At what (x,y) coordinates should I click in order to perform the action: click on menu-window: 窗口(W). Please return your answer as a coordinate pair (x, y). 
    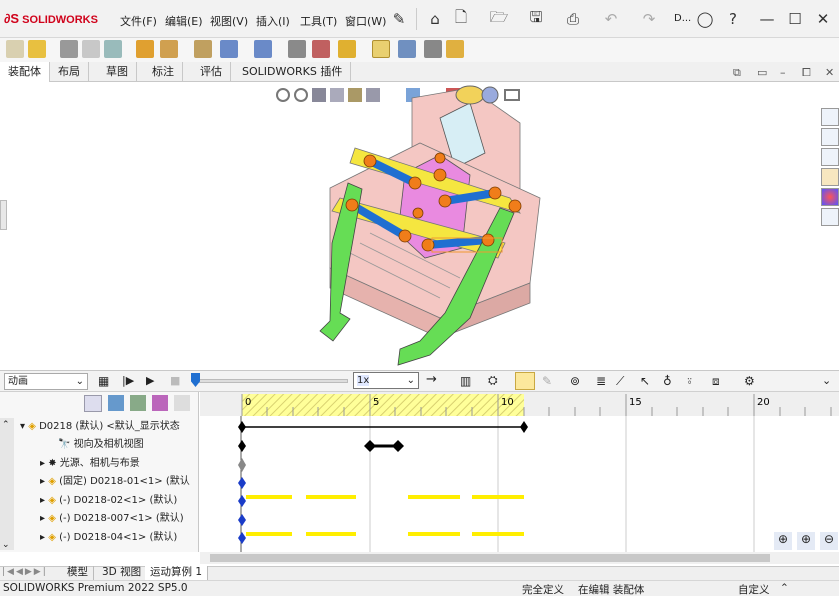
    Looking at the image, I should click on (365, 21).